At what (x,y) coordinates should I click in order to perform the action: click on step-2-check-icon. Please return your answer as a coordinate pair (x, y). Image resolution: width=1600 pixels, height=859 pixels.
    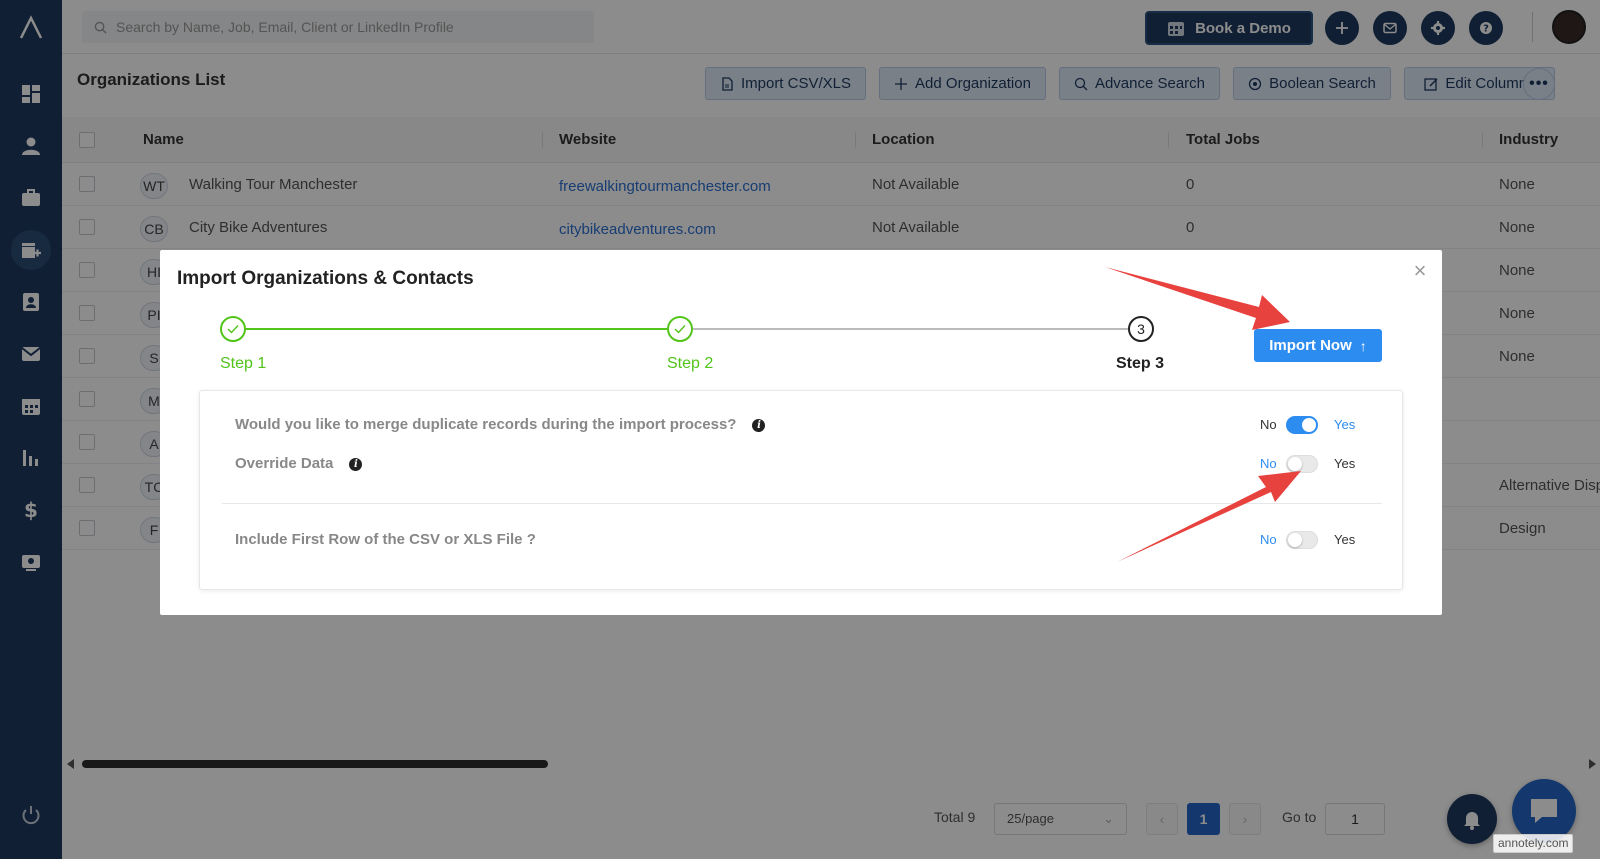
    Looking at the image, I should click on (680, 329).